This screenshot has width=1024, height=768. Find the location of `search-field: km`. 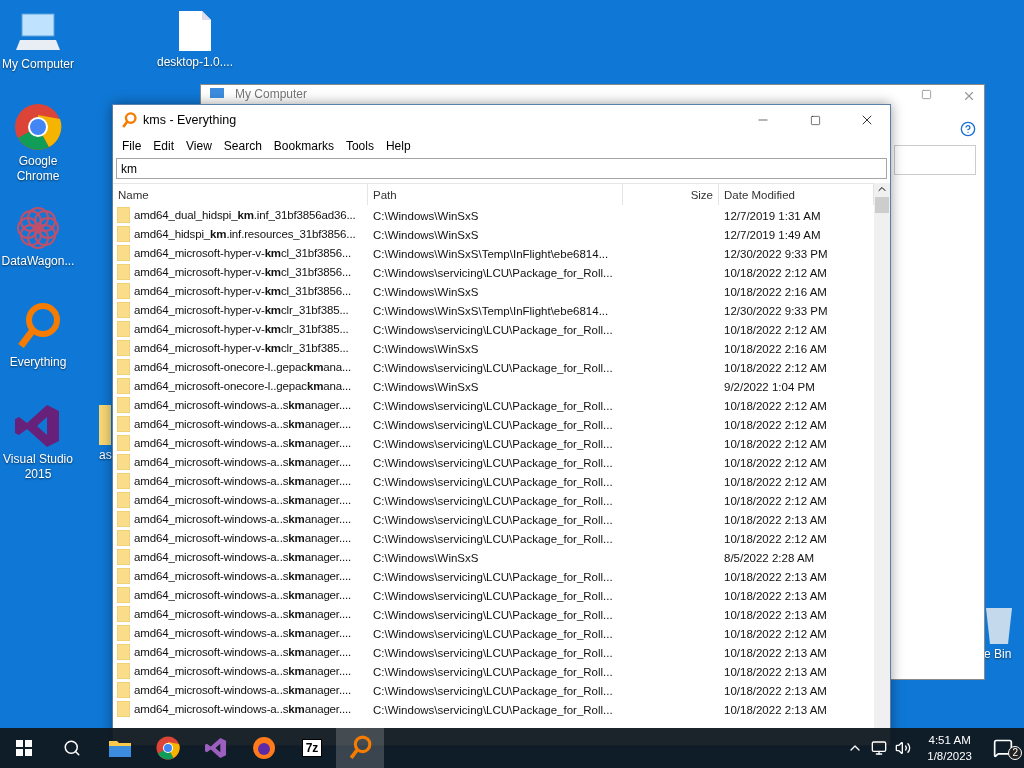

search-field: km is located at coordinates (501, 168).